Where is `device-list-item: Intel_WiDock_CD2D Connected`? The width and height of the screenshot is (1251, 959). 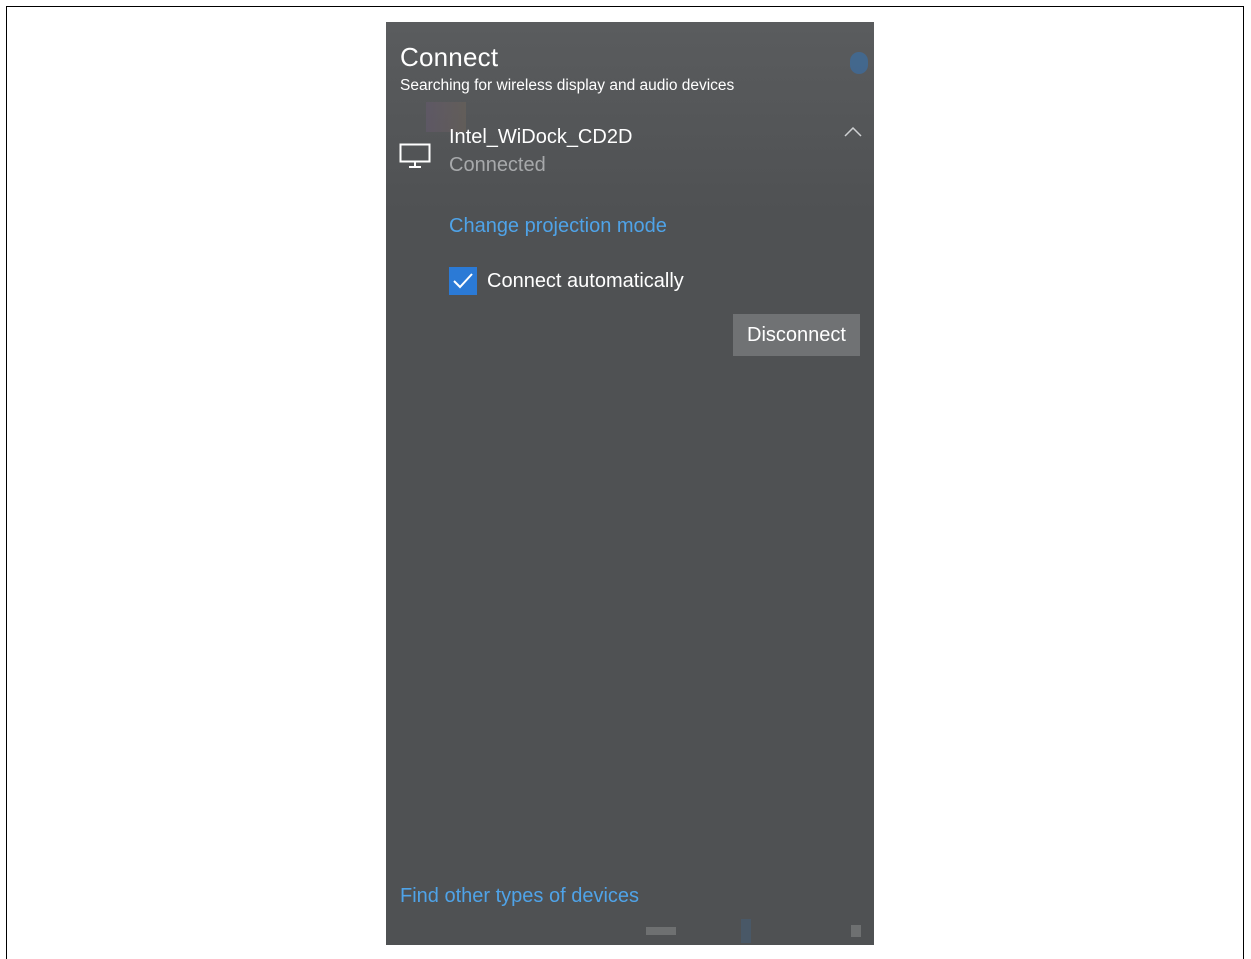 device-list-item: Intel_WiDock_CD2D Connected is located at coordinates (630, 153).